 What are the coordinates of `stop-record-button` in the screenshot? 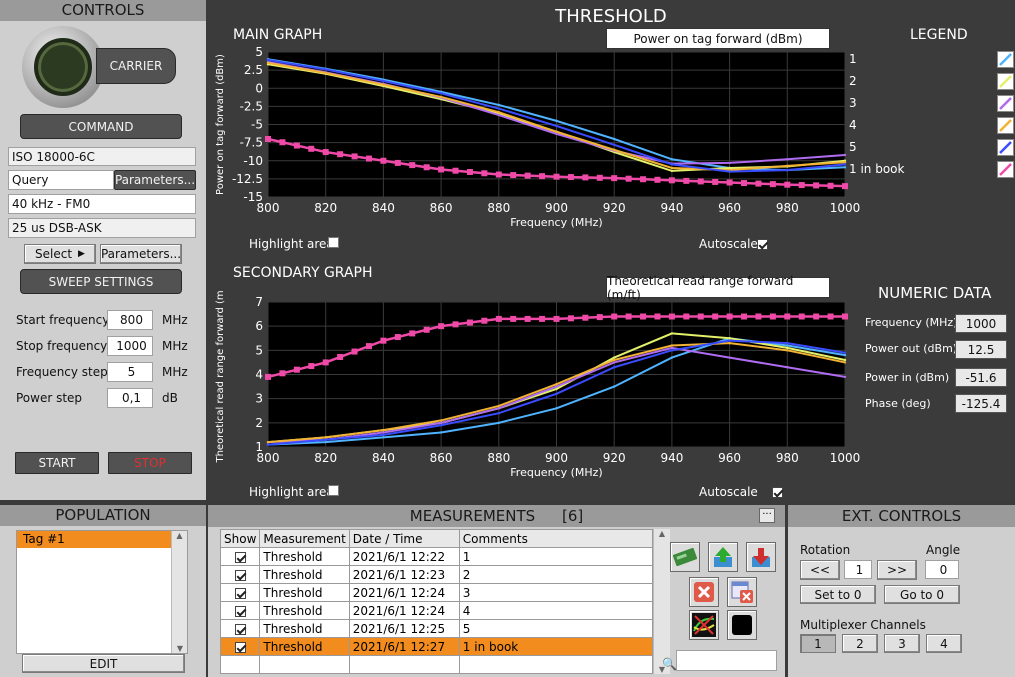 It's located at (742, 625).